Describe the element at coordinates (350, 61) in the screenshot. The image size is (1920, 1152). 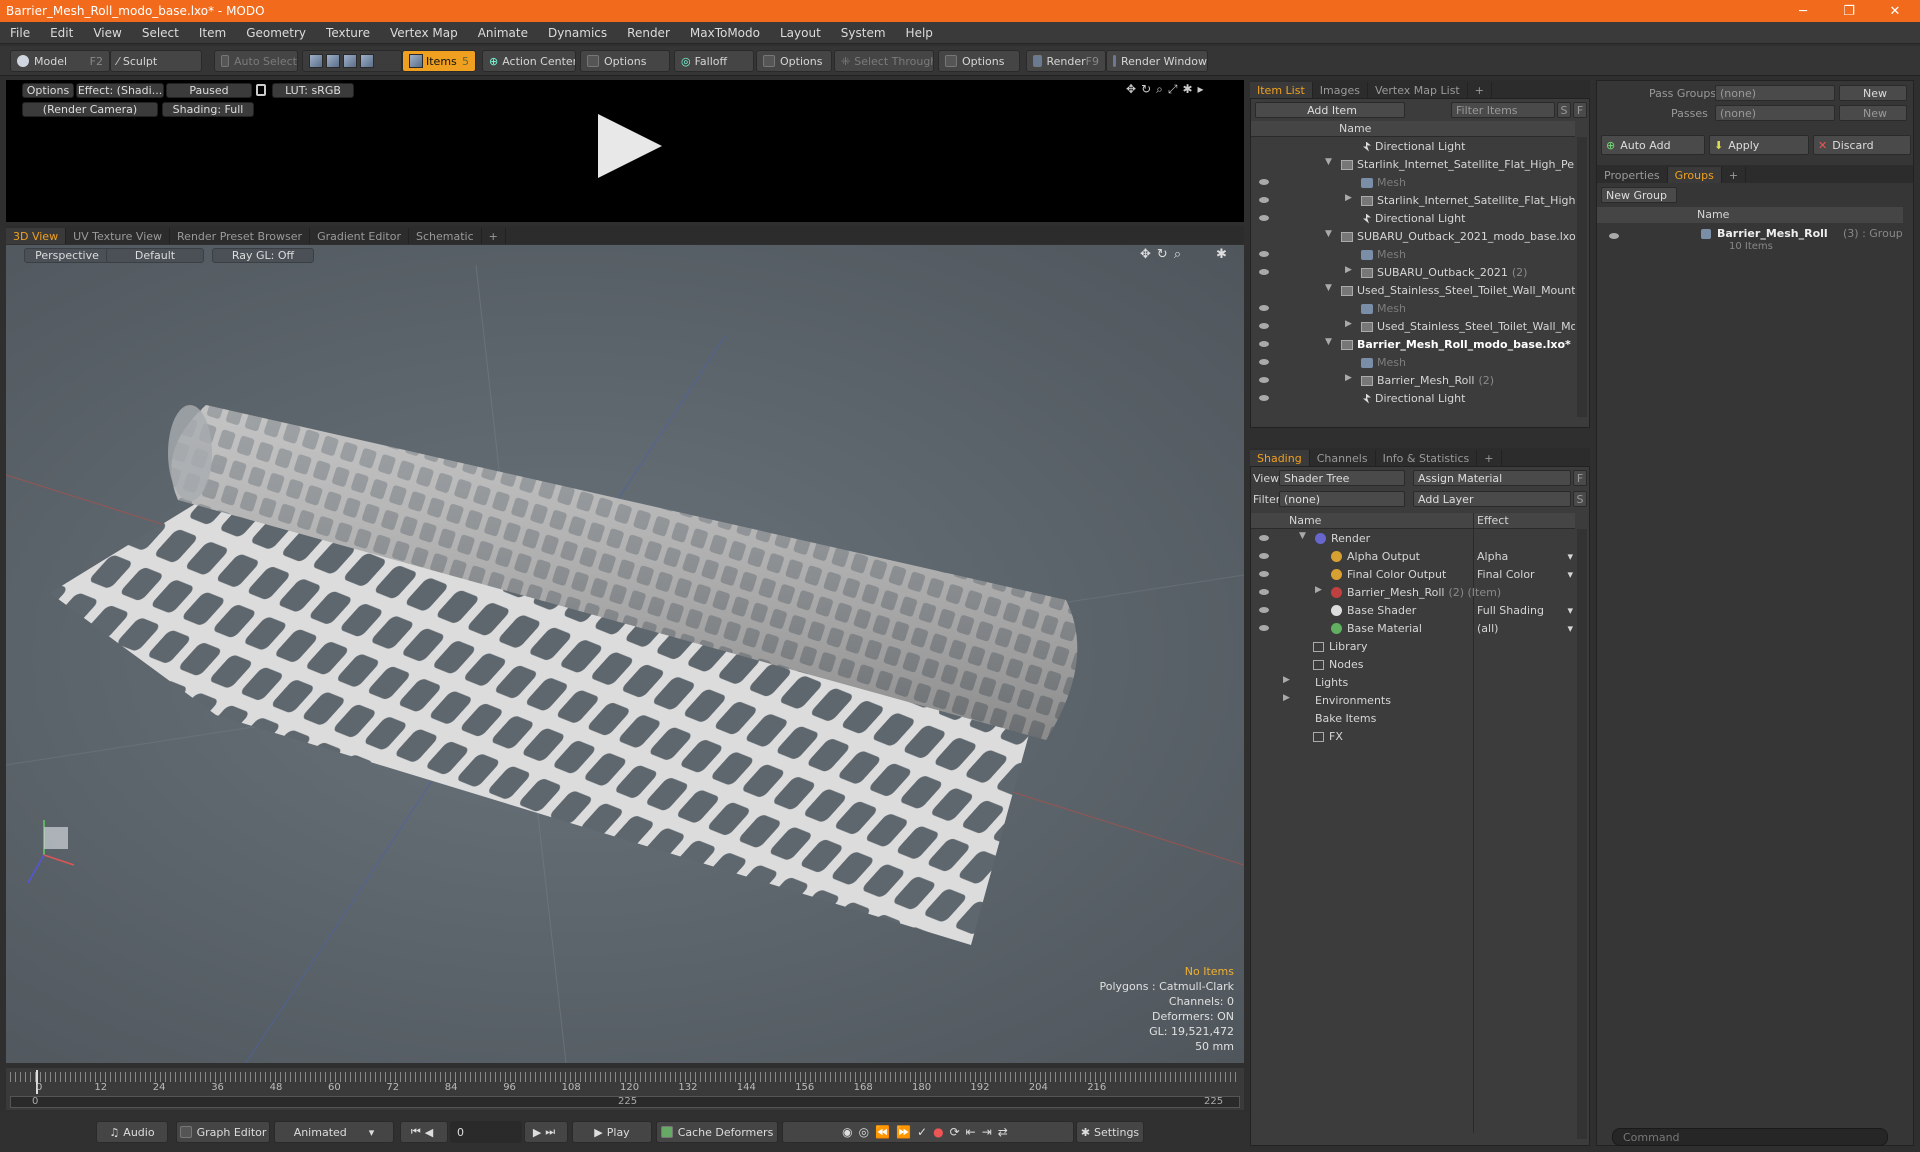
I see `polygons-mode-icon` at that location.